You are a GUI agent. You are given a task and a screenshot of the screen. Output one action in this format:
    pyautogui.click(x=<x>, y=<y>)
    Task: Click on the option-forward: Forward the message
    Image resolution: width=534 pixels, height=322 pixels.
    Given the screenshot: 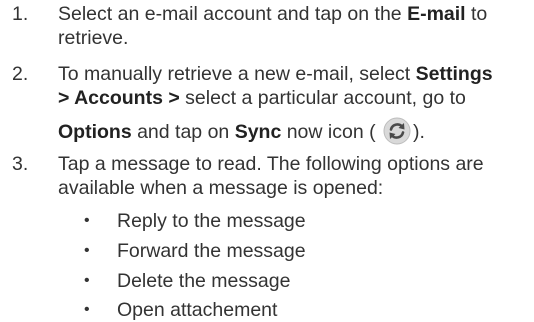 What is the action you would take?
    pyautogui.click(x=211, y=251)
    